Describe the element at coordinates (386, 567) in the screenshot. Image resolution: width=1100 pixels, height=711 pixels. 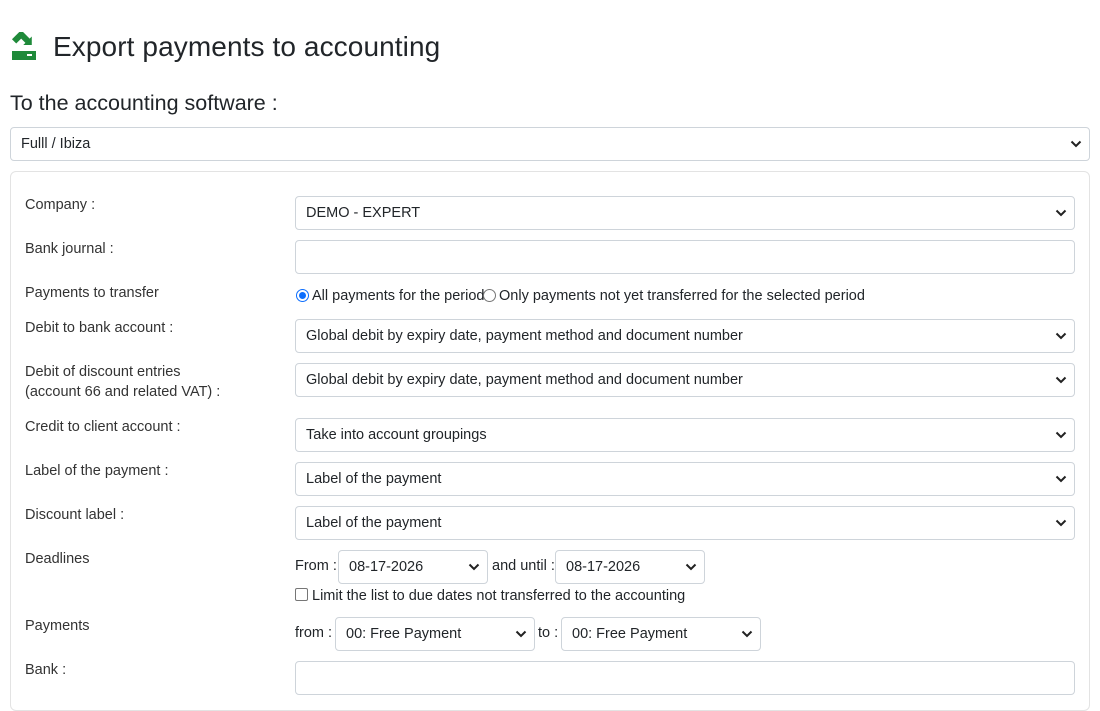
I see `deadline-from-value: 08-17-2026` at that location.